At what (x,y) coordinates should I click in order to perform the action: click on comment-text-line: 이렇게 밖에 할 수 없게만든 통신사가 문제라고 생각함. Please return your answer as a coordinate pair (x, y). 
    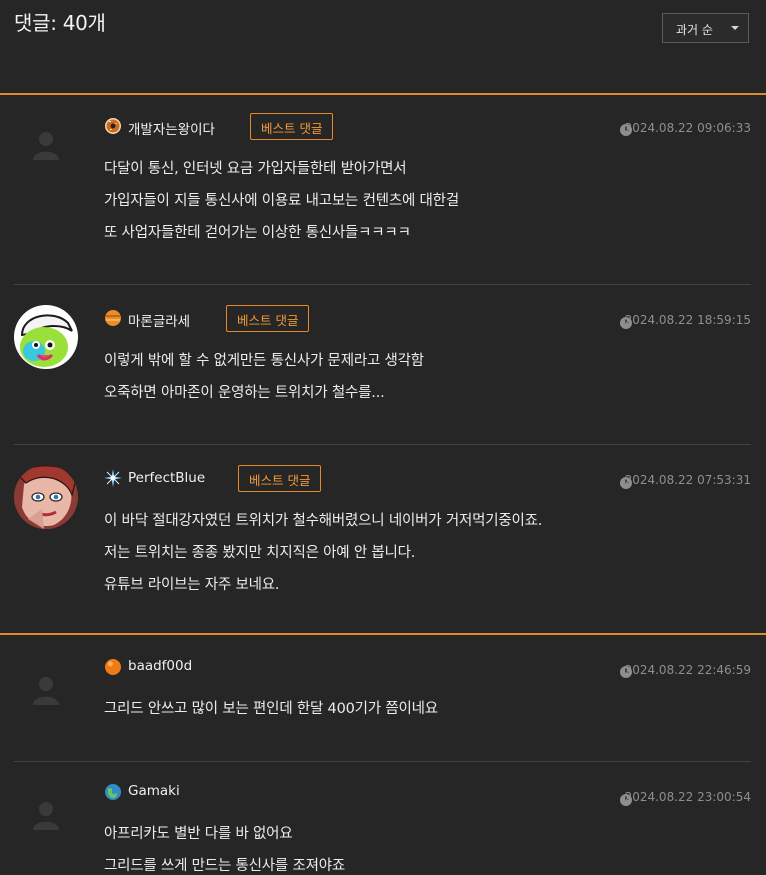
    Looking at the image, I should click on (264, 361).